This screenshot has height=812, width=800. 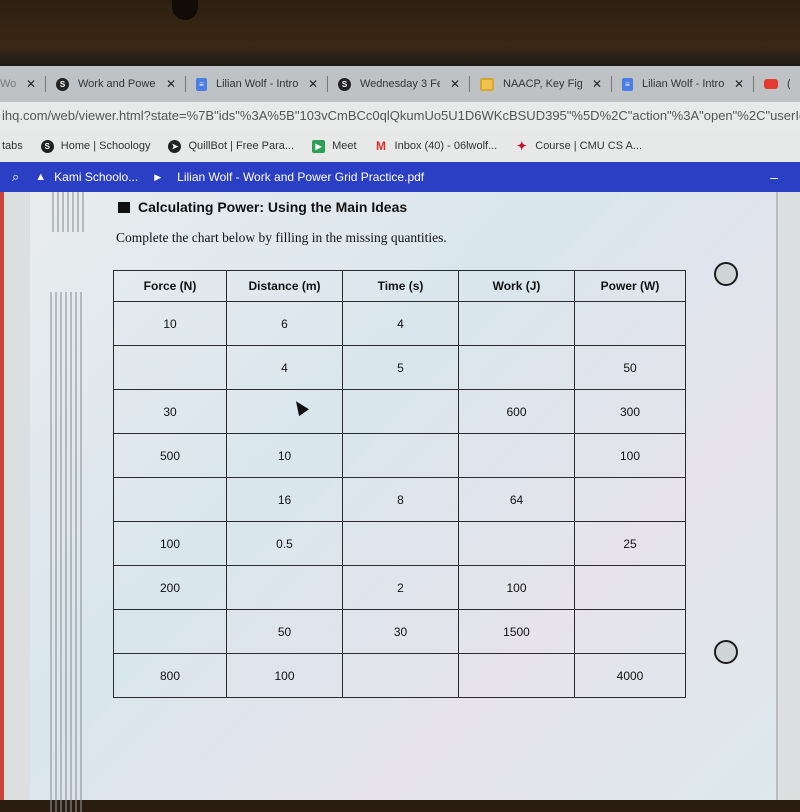 I want to click on cell-time: 4, so click(x=400, y=323).